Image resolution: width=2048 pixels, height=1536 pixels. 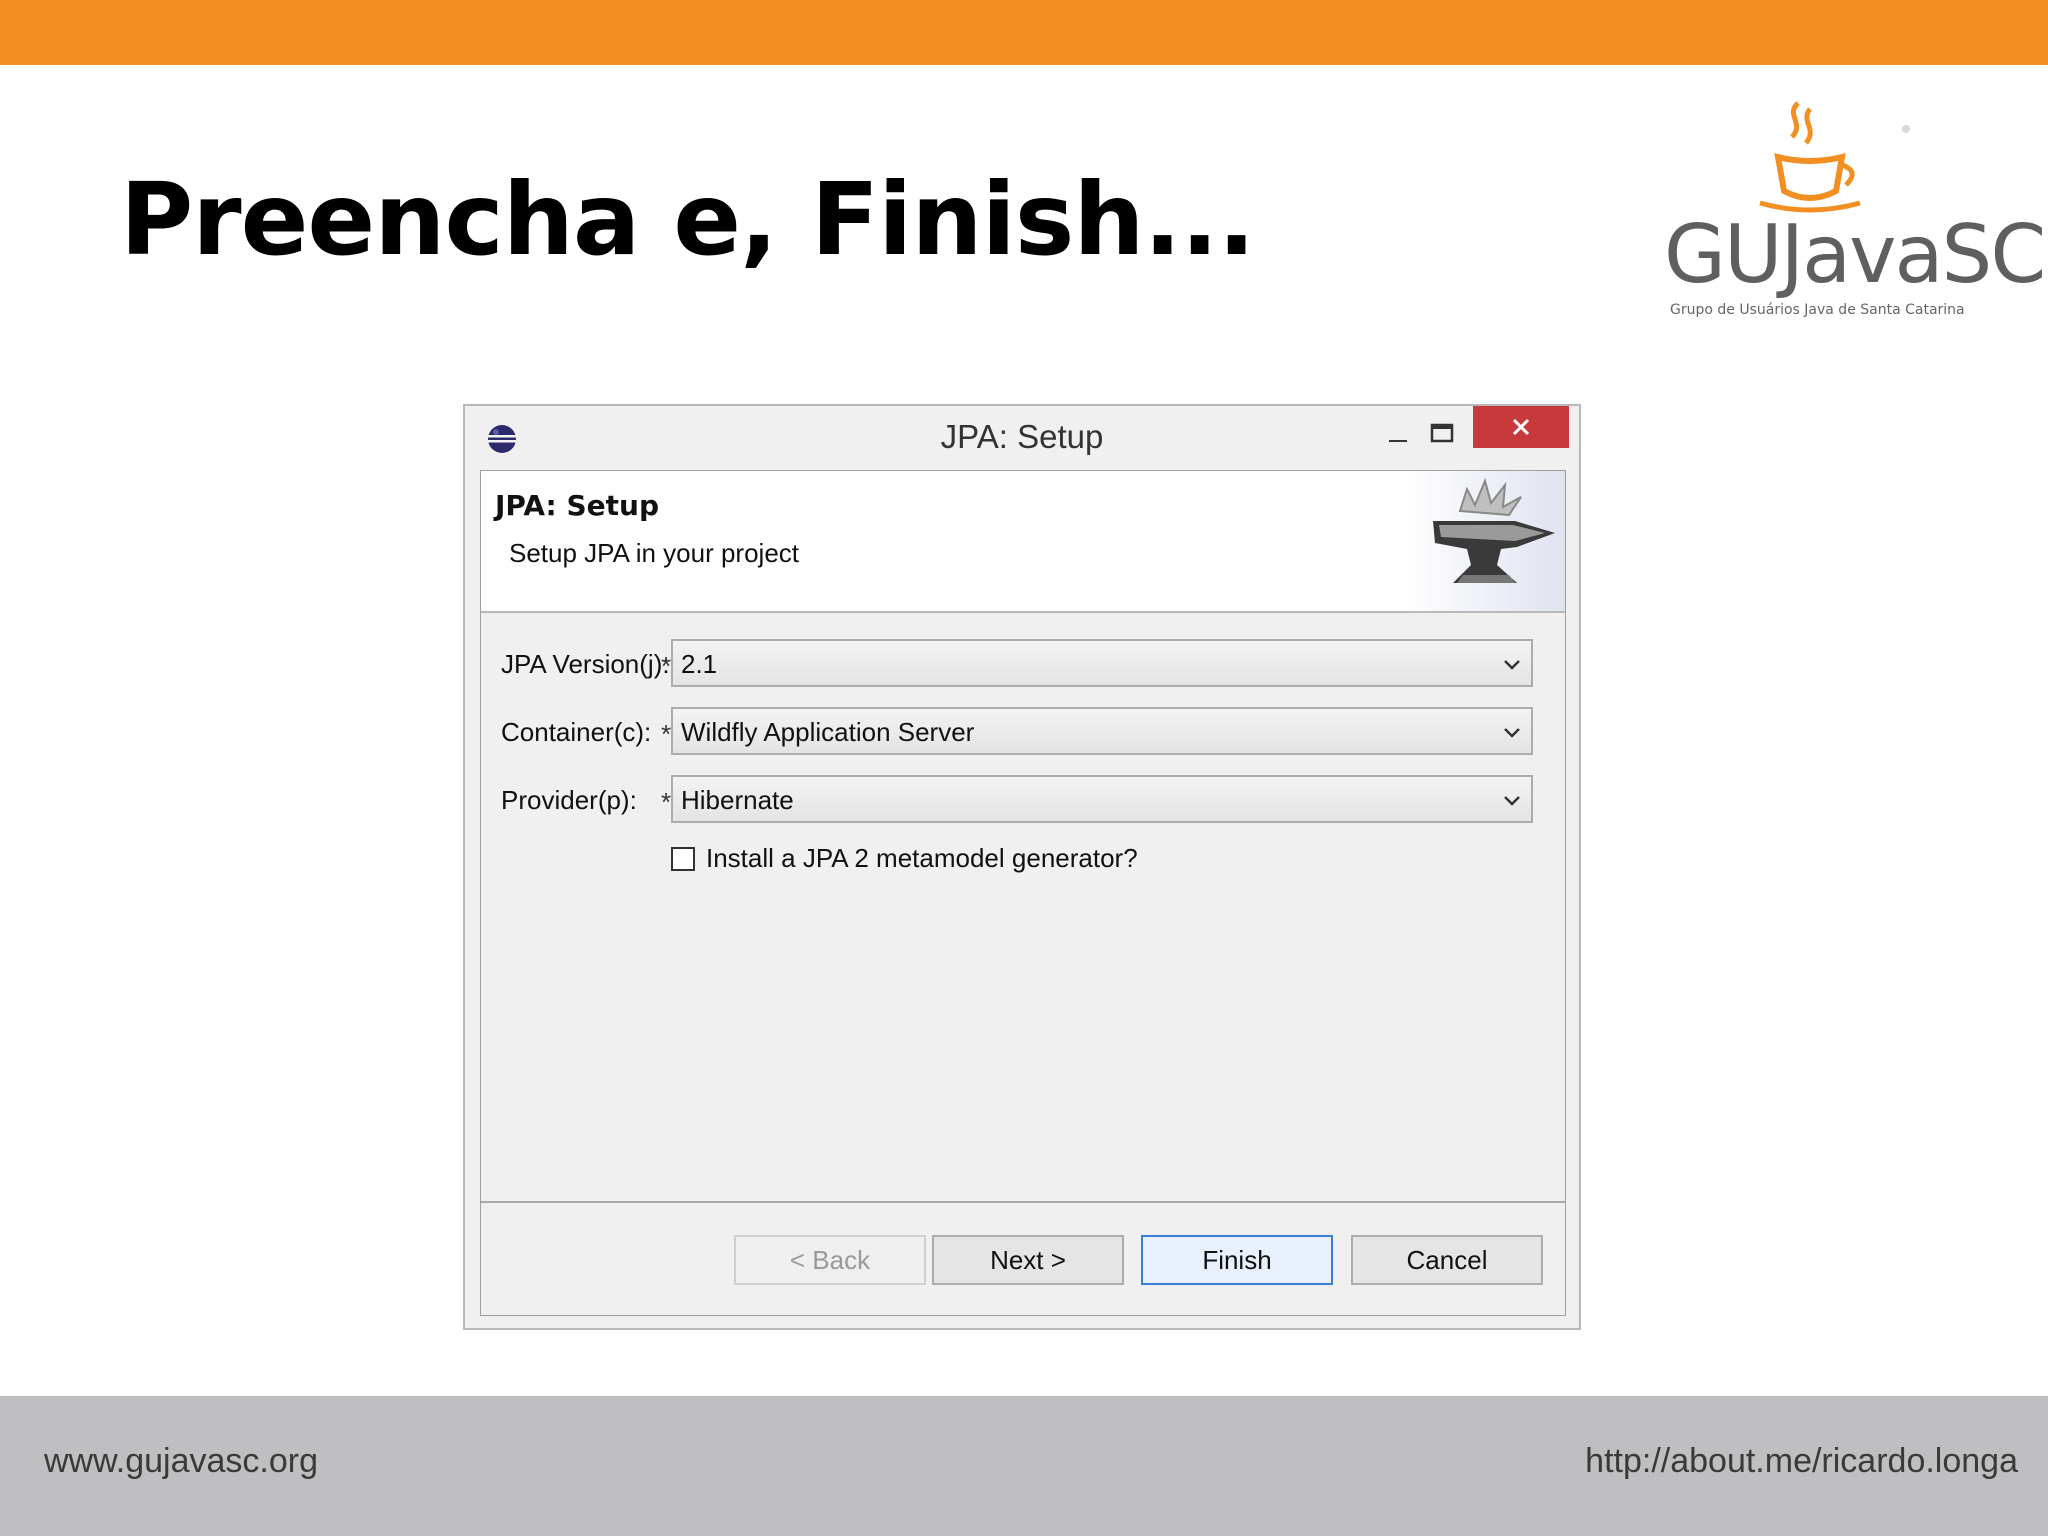 I want to click on container-label: Container(c):, so click(x=576, y=732).